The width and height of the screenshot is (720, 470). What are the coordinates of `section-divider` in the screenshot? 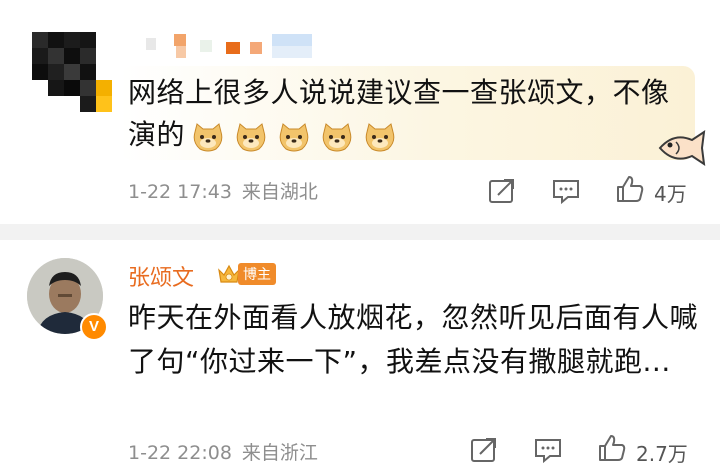 It's located at (360, 232).